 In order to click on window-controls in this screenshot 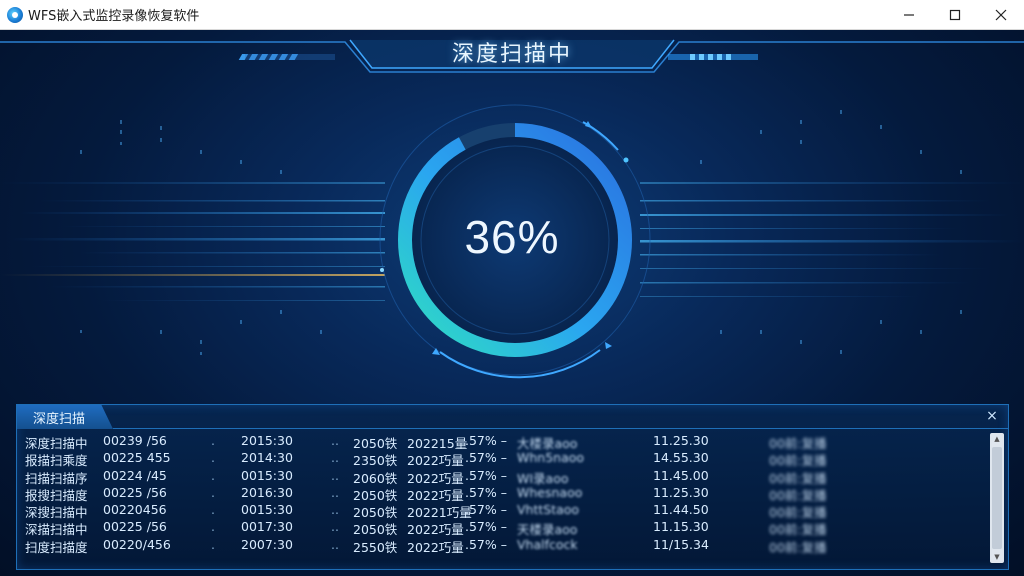, I will do `click(955, 15)`.